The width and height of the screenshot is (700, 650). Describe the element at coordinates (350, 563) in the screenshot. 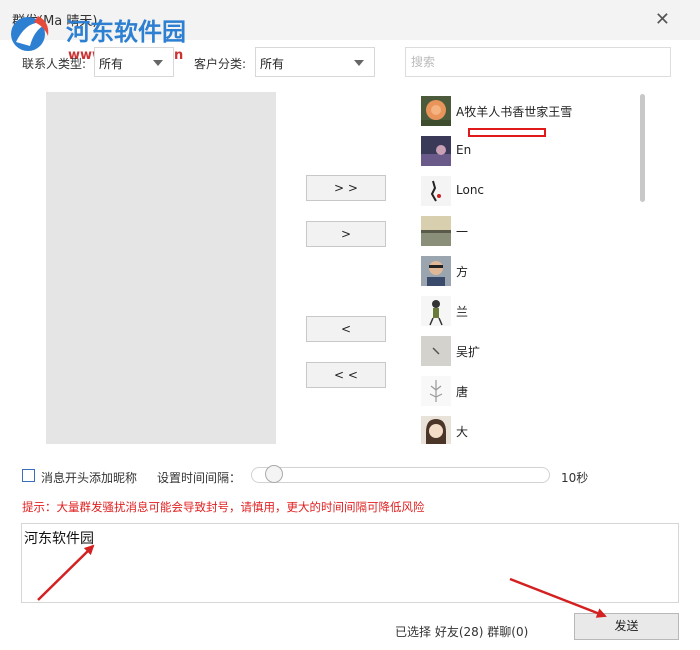

I see `message-input: 河东软件园` at that location.